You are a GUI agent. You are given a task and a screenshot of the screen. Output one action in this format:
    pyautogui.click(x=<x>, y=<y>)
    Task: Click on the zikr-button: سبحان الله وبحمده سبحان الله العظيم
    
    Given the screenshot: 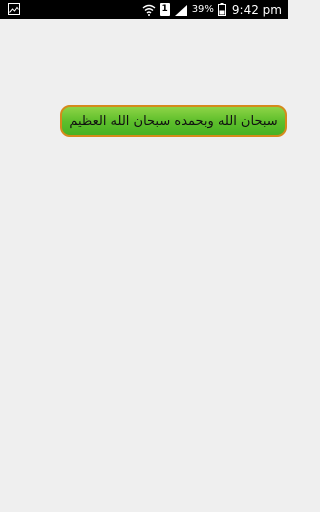 What is the action you would take?
    pyautogui.click(x=173, y=121)
    